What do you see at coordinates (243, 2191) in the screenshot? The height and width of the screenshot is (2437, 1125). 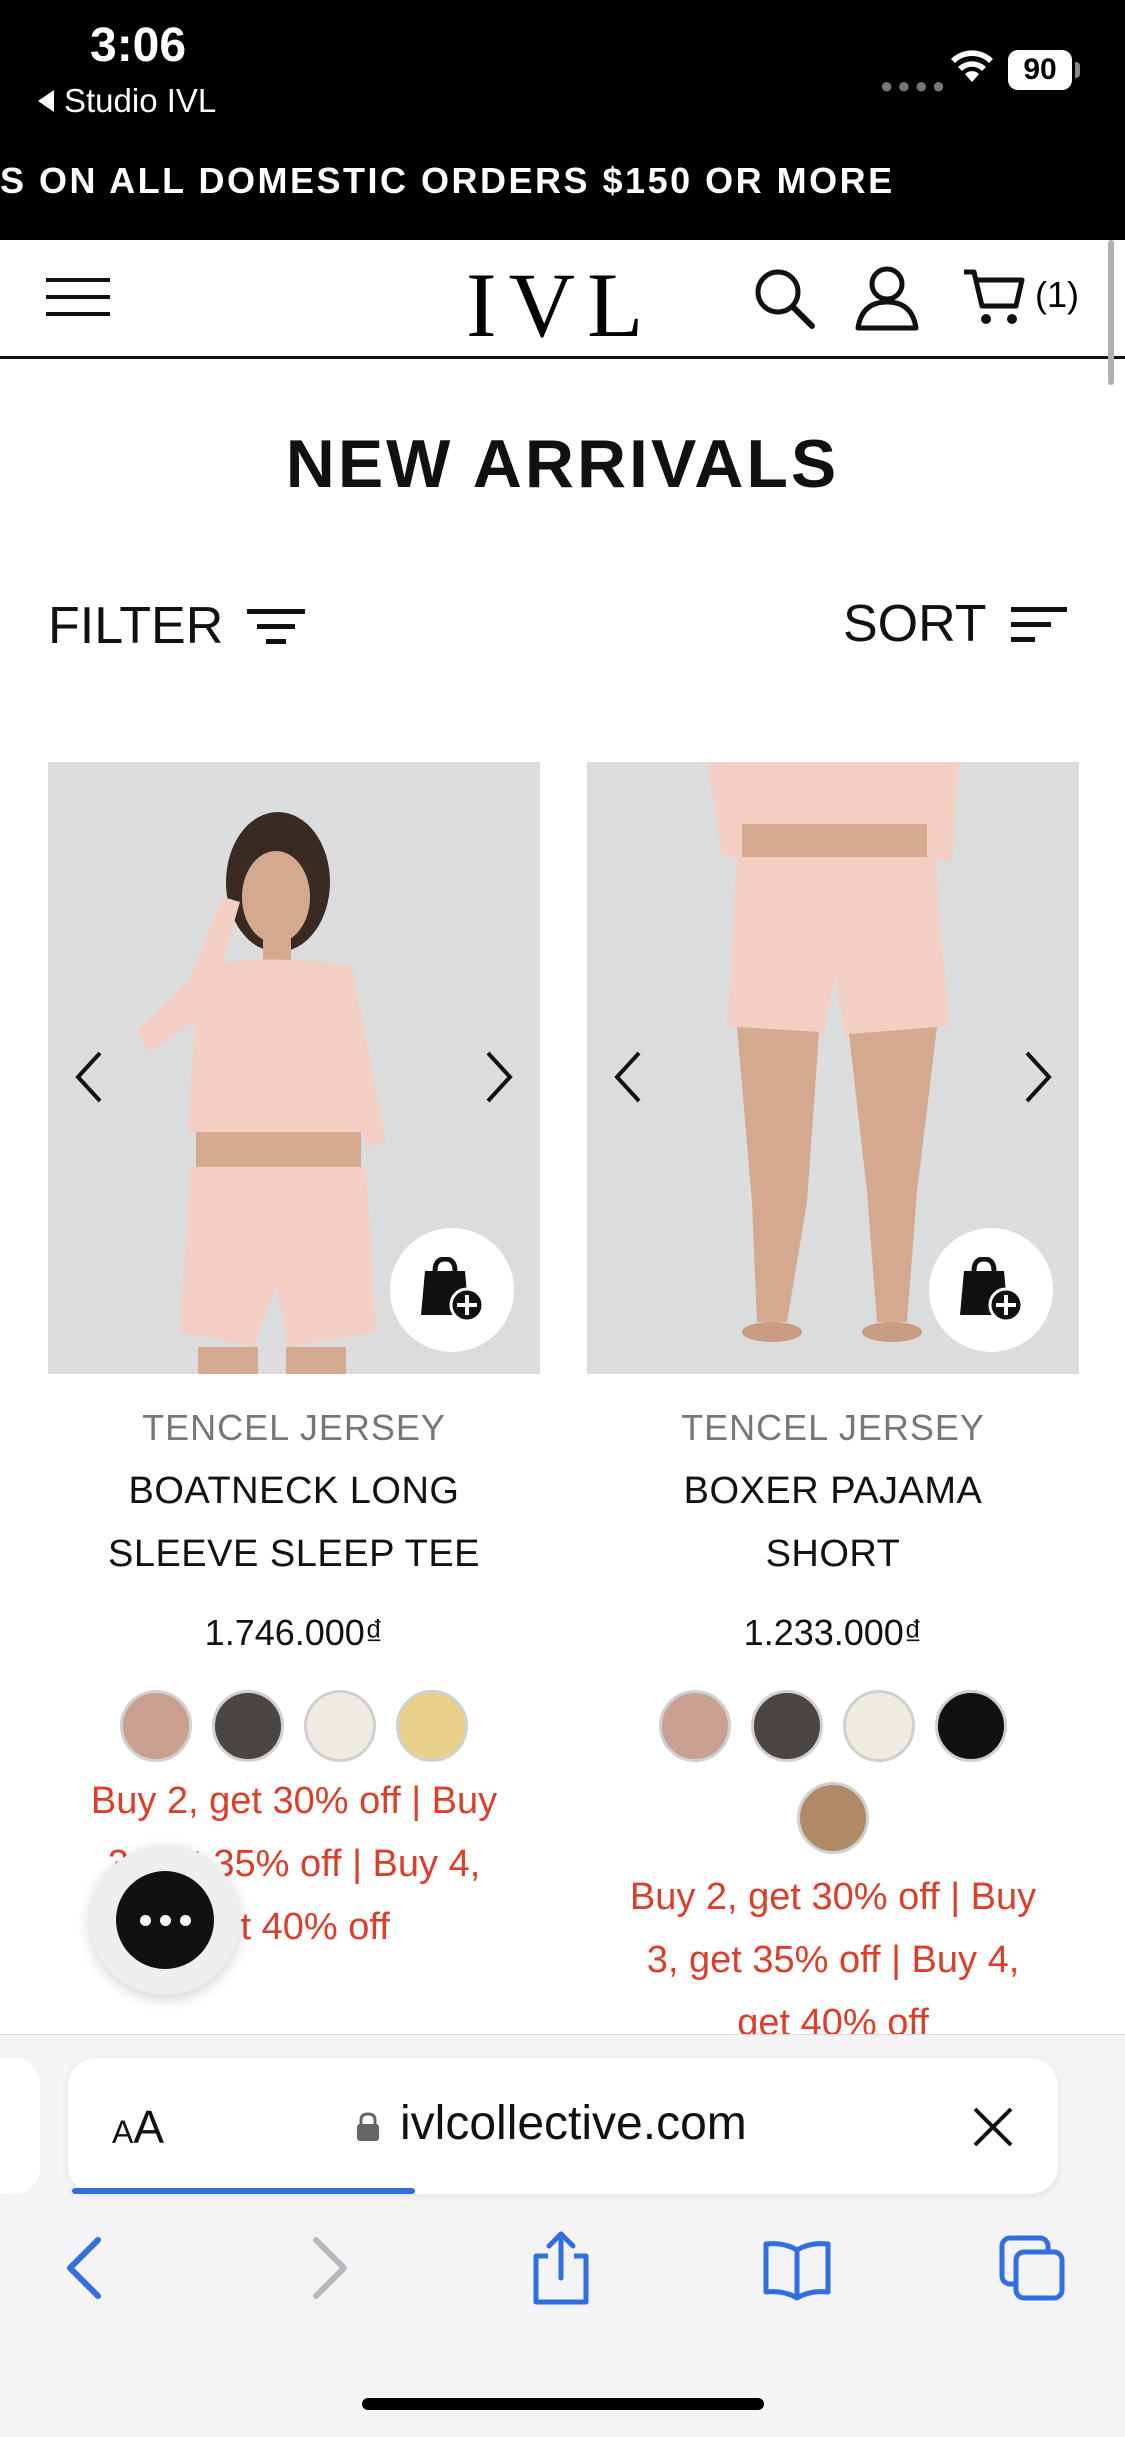 I see `page-load-progress` at bounding box center [243, 2191].